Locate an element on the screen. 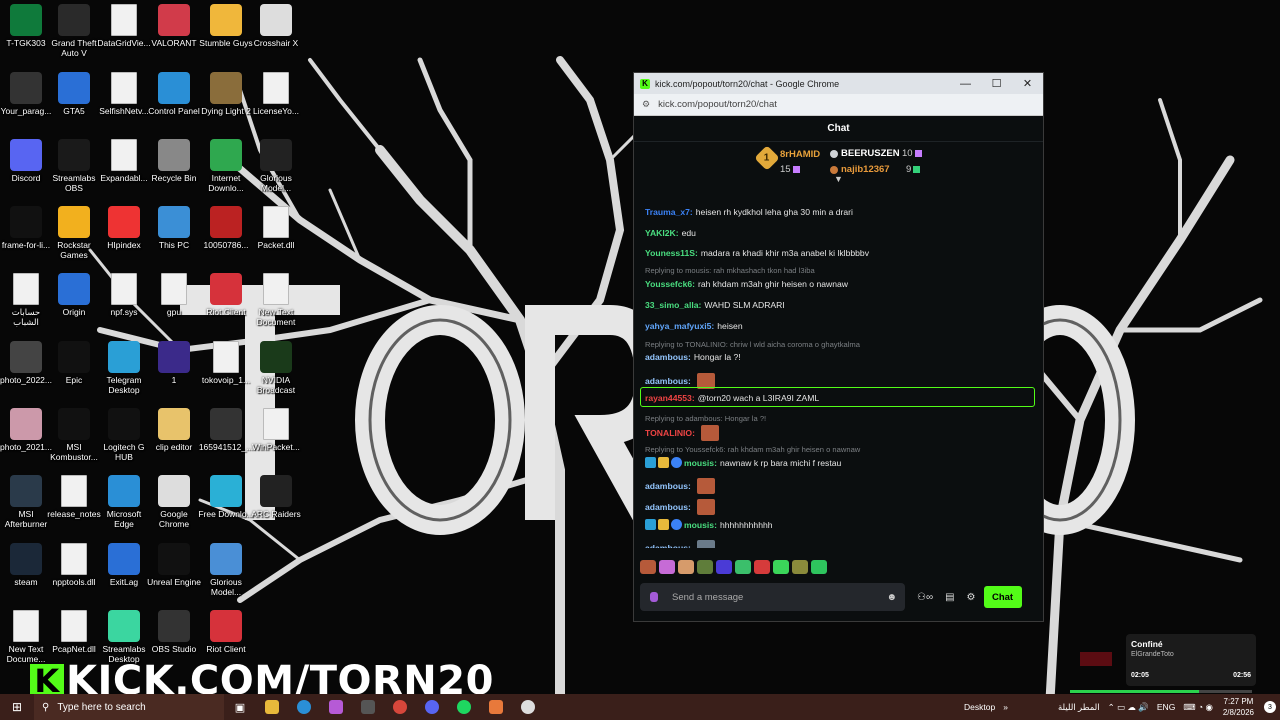 Image resolution: width=1280 pixels, height=720 pixels. chat-username: Trauma_x7: is located at coordinates (669, 212).